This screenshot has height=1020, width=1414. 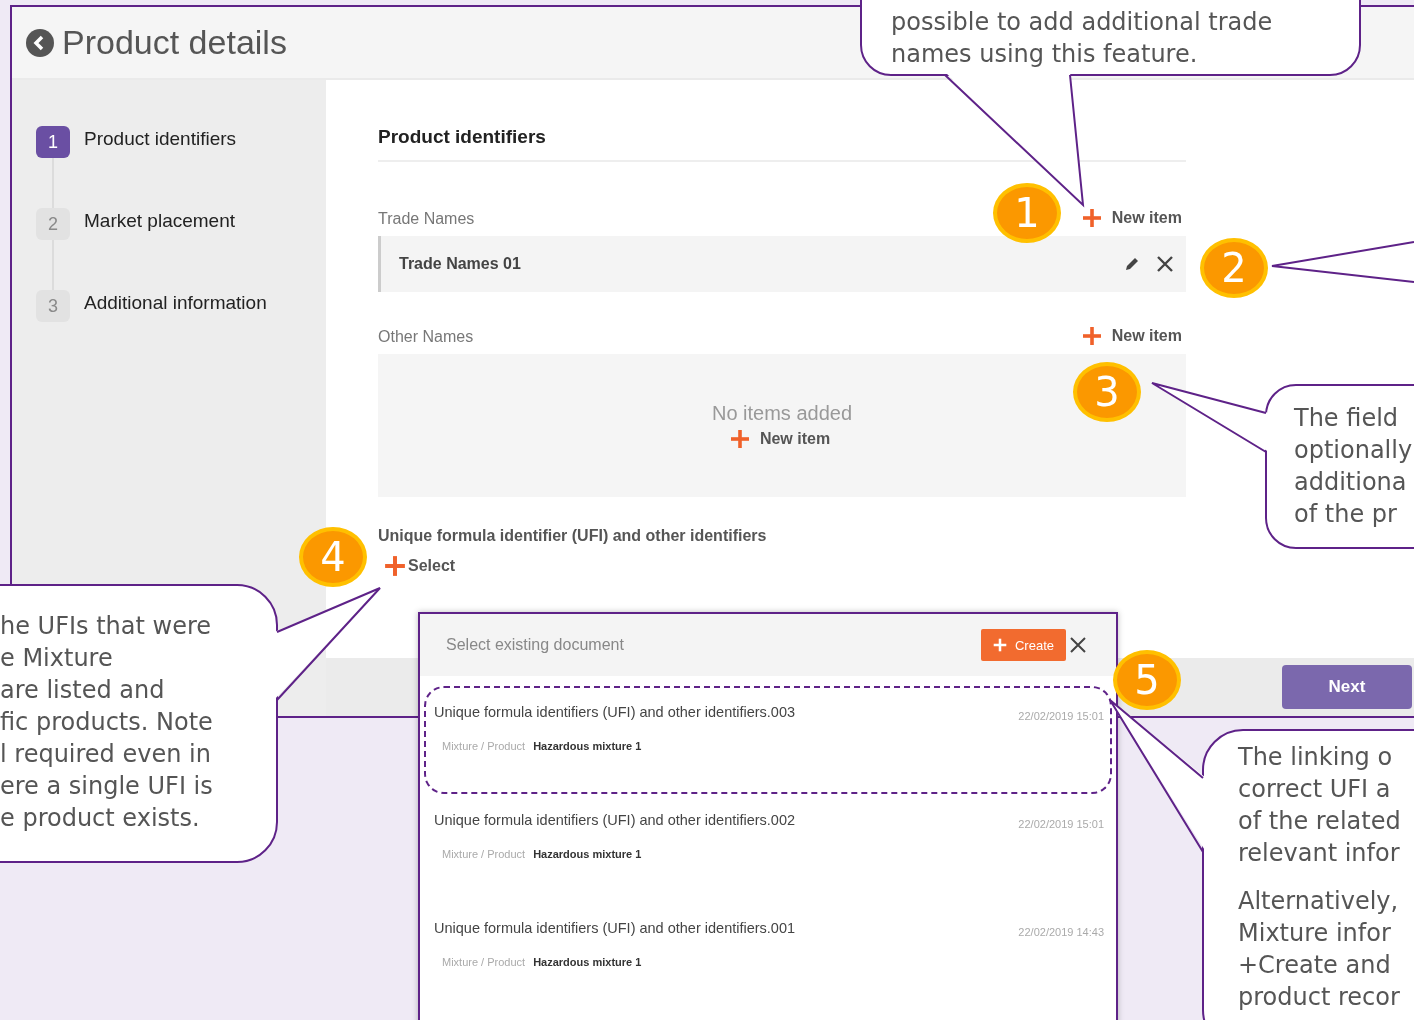 I want to click on callout-text: he UFIs that were e Mixture are listed and fic products. Note l required even in ere a single UFI is e product exists., so click(x=106, y=722).